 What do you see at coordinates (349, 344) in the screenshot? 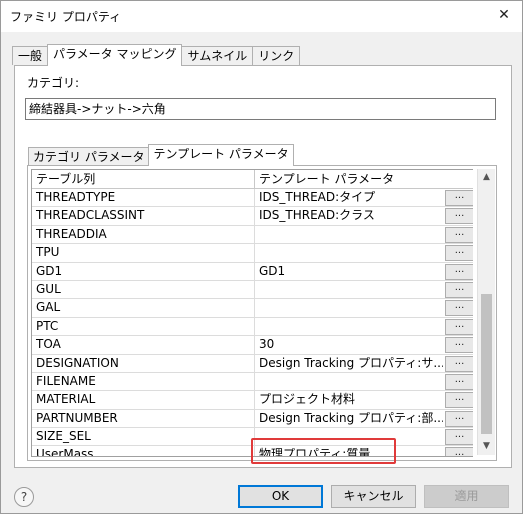
I see `template-parameter-cell: 30` at bounding box center [349, 344].